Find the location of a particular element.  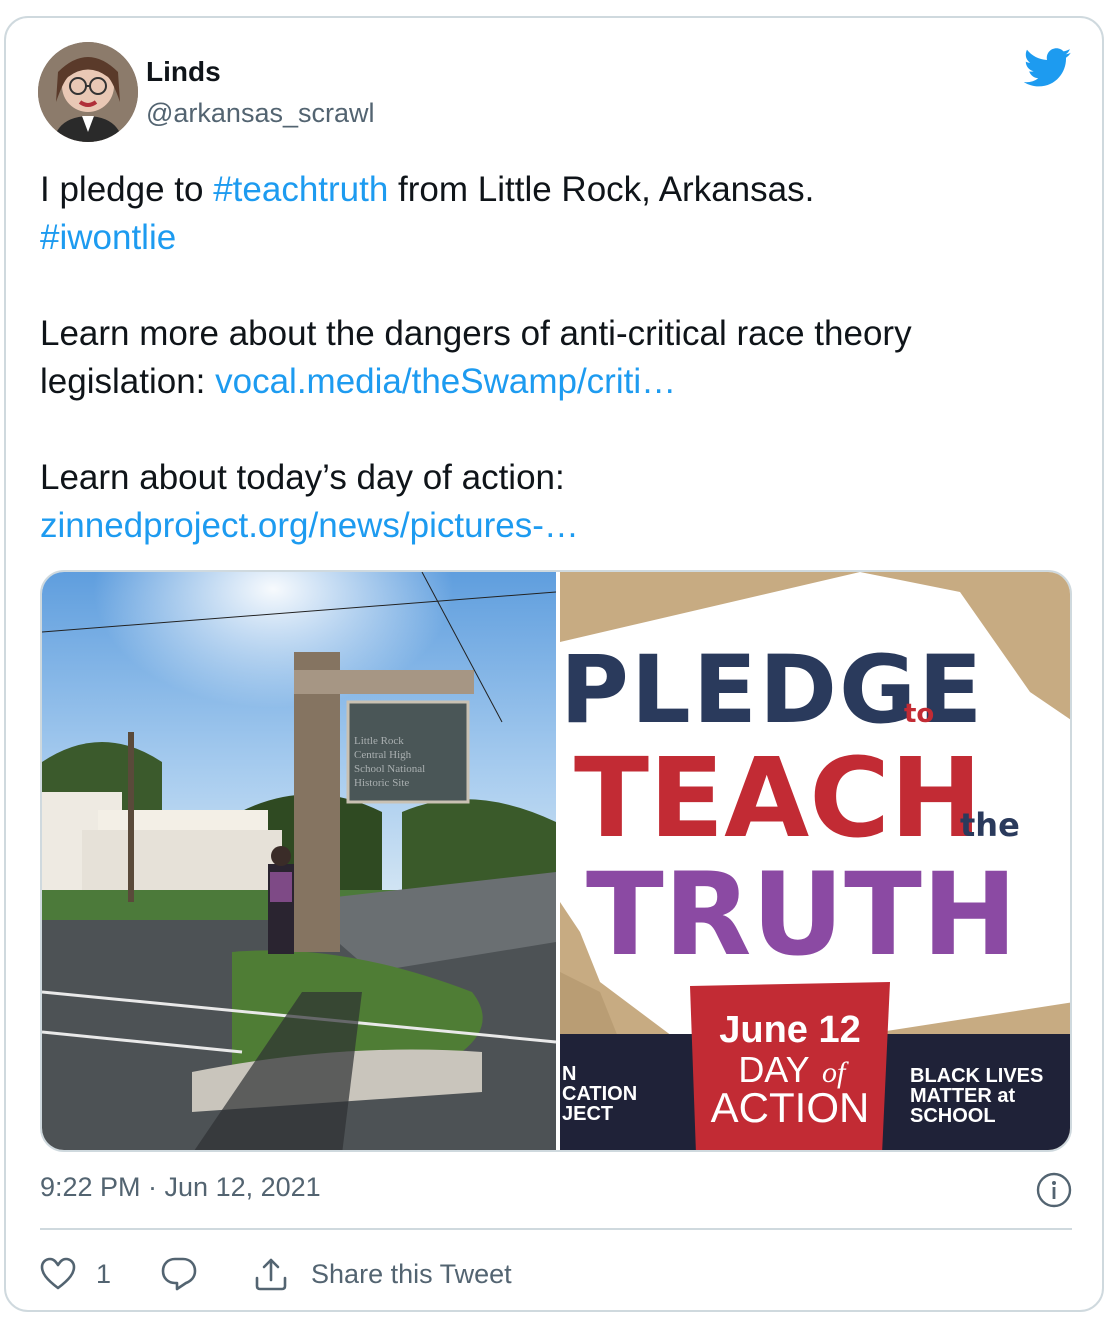

sign-text-4: Historic Site is located at coordinates (381, 783).